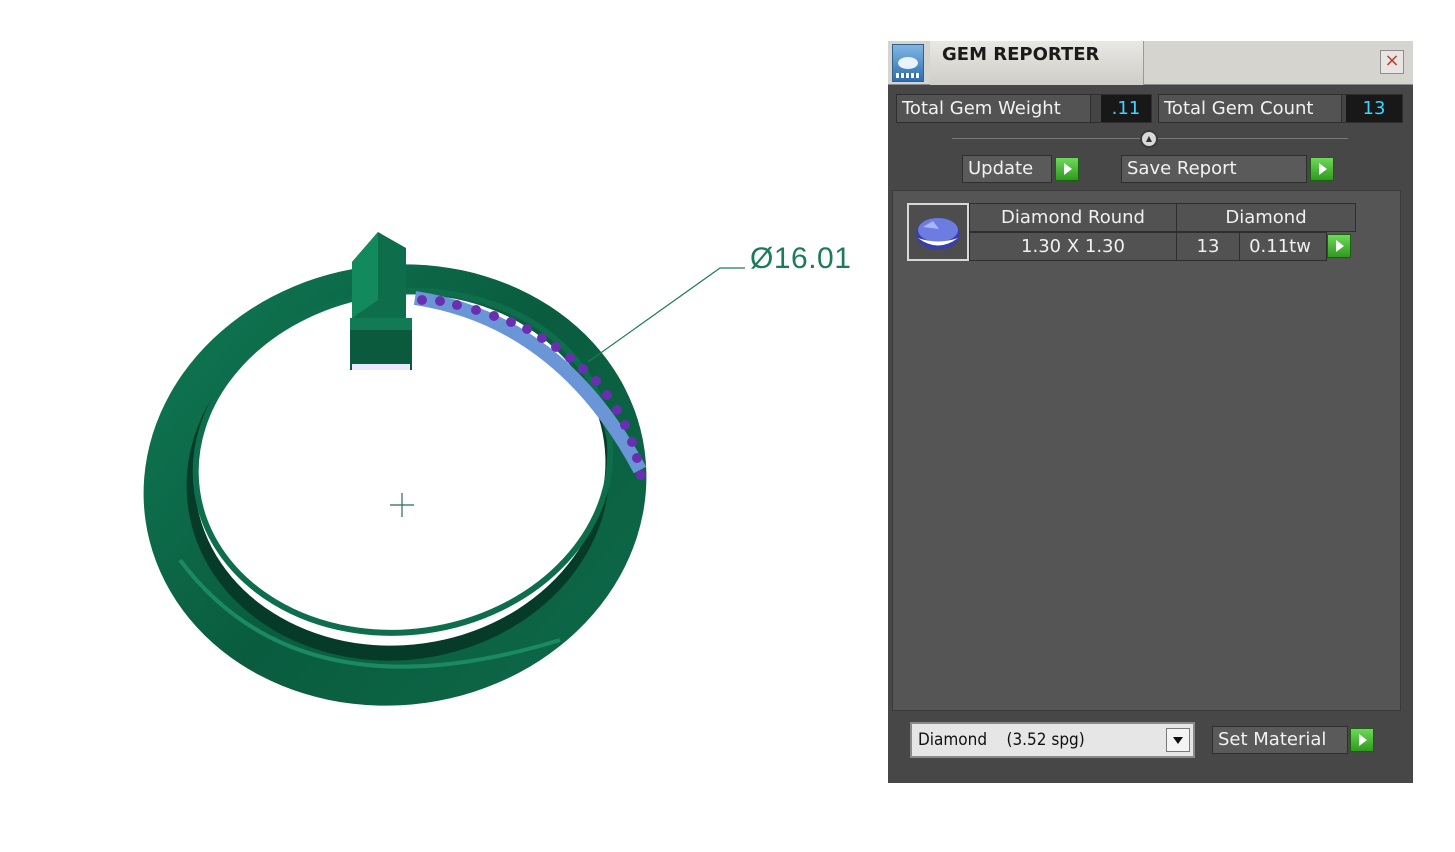 The height and width of the screenshot is (852, 1455). Describe the element at coordinates (1272, 739) in the screenshot. I see `set-material-button-label: Set Material` at that location.